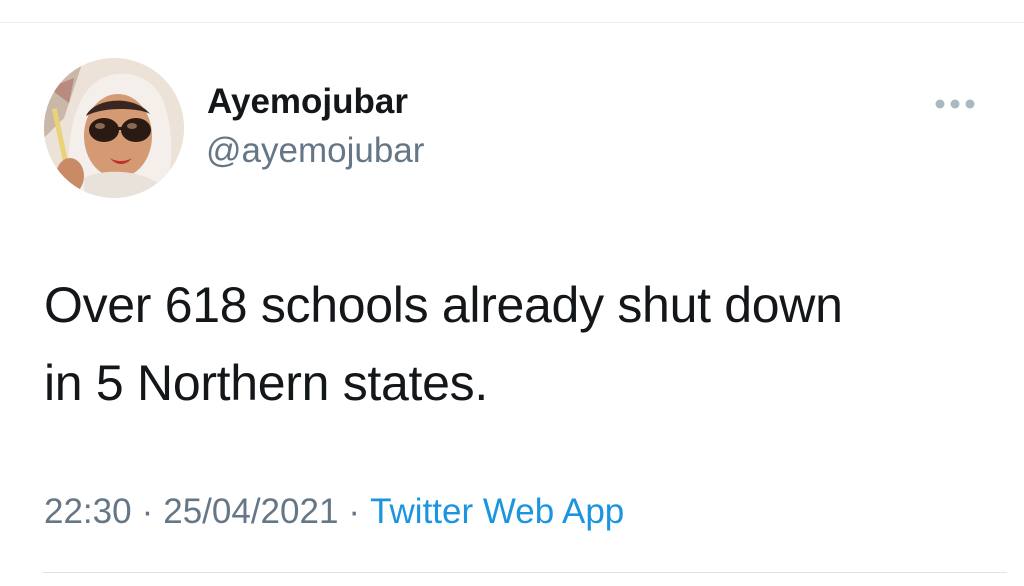 The width and height of the screenshot is (1024, 586). Describe the element at coordinates (250, 511) in the screenshot. I see `tweet-date: 25/04/2021` at that location.